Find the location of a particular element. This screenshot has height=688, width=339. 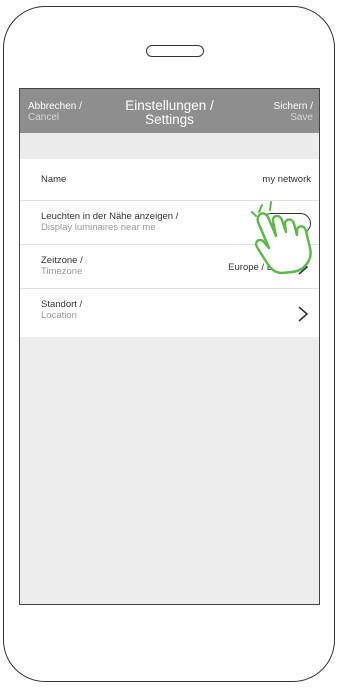

title-de: Einstellungen / is located at coordinates (169, 105).